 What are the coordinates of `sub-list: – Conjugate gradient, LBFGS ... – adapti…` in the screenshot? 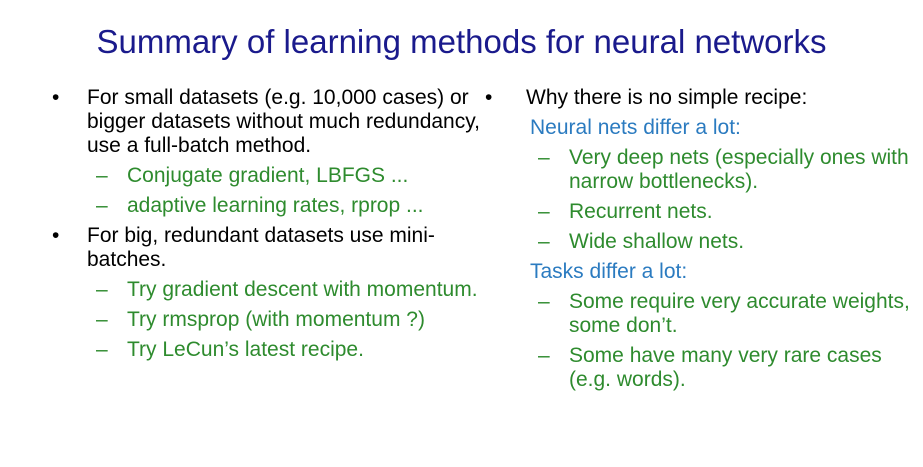 It's located at (260, 191).